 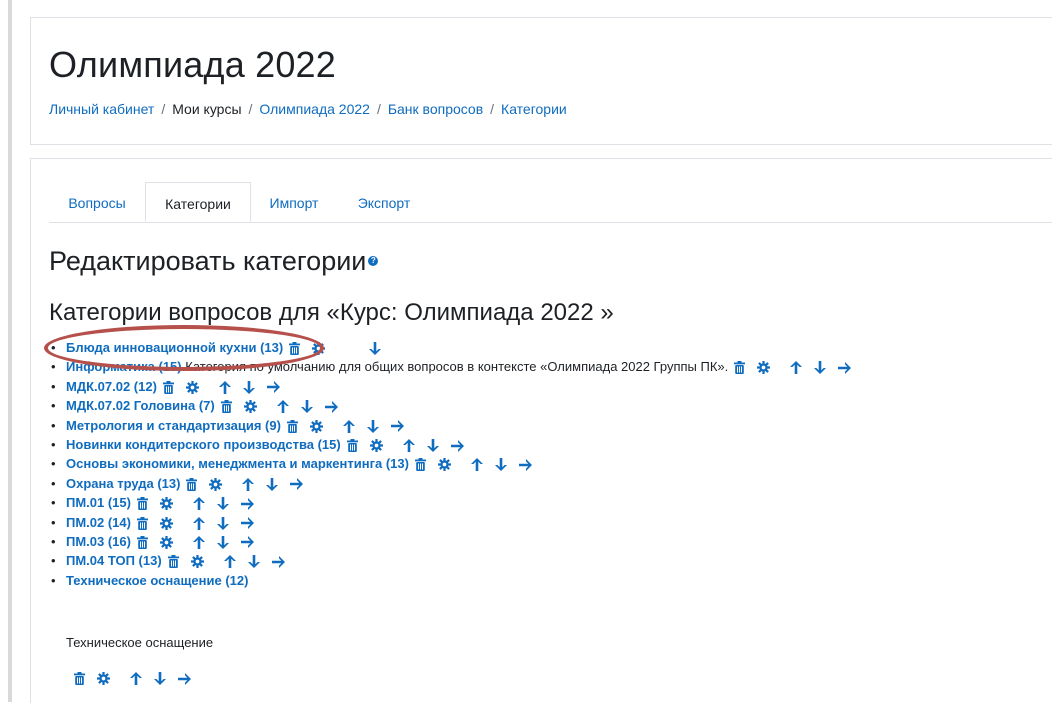 What do you see at coordinates (294, 202) in the screenshot?
I see `tab-import: Импорт` at bounding box center [294, 202].